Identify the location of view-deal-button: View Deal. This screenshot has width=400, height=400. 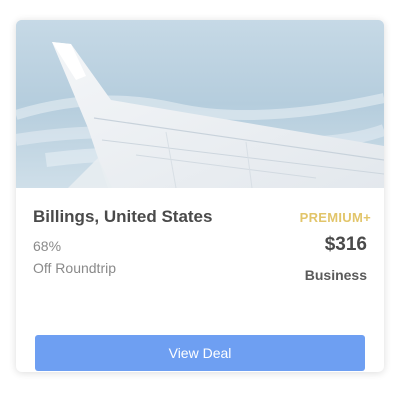
(200, 353).